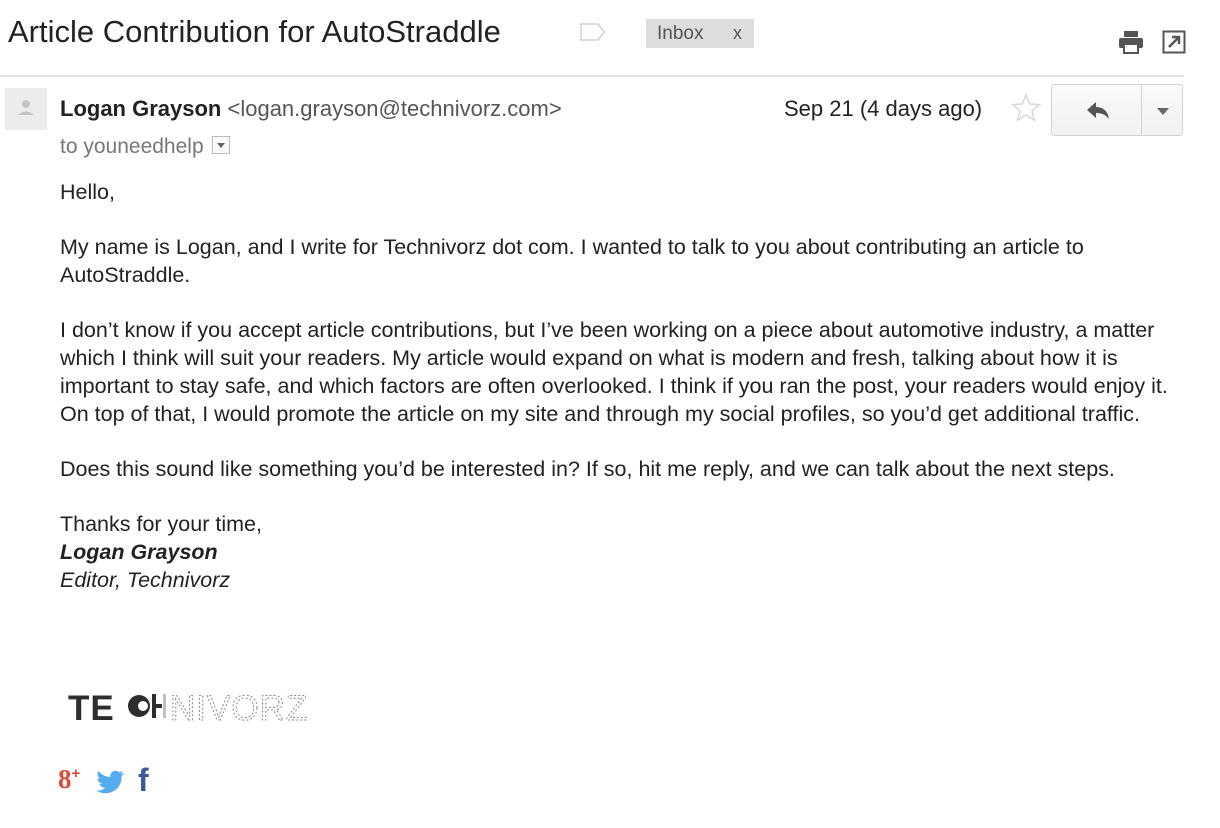 The width and height of the screenshot is (1220, 828). I want to click on label-icon, so click(593, 32).